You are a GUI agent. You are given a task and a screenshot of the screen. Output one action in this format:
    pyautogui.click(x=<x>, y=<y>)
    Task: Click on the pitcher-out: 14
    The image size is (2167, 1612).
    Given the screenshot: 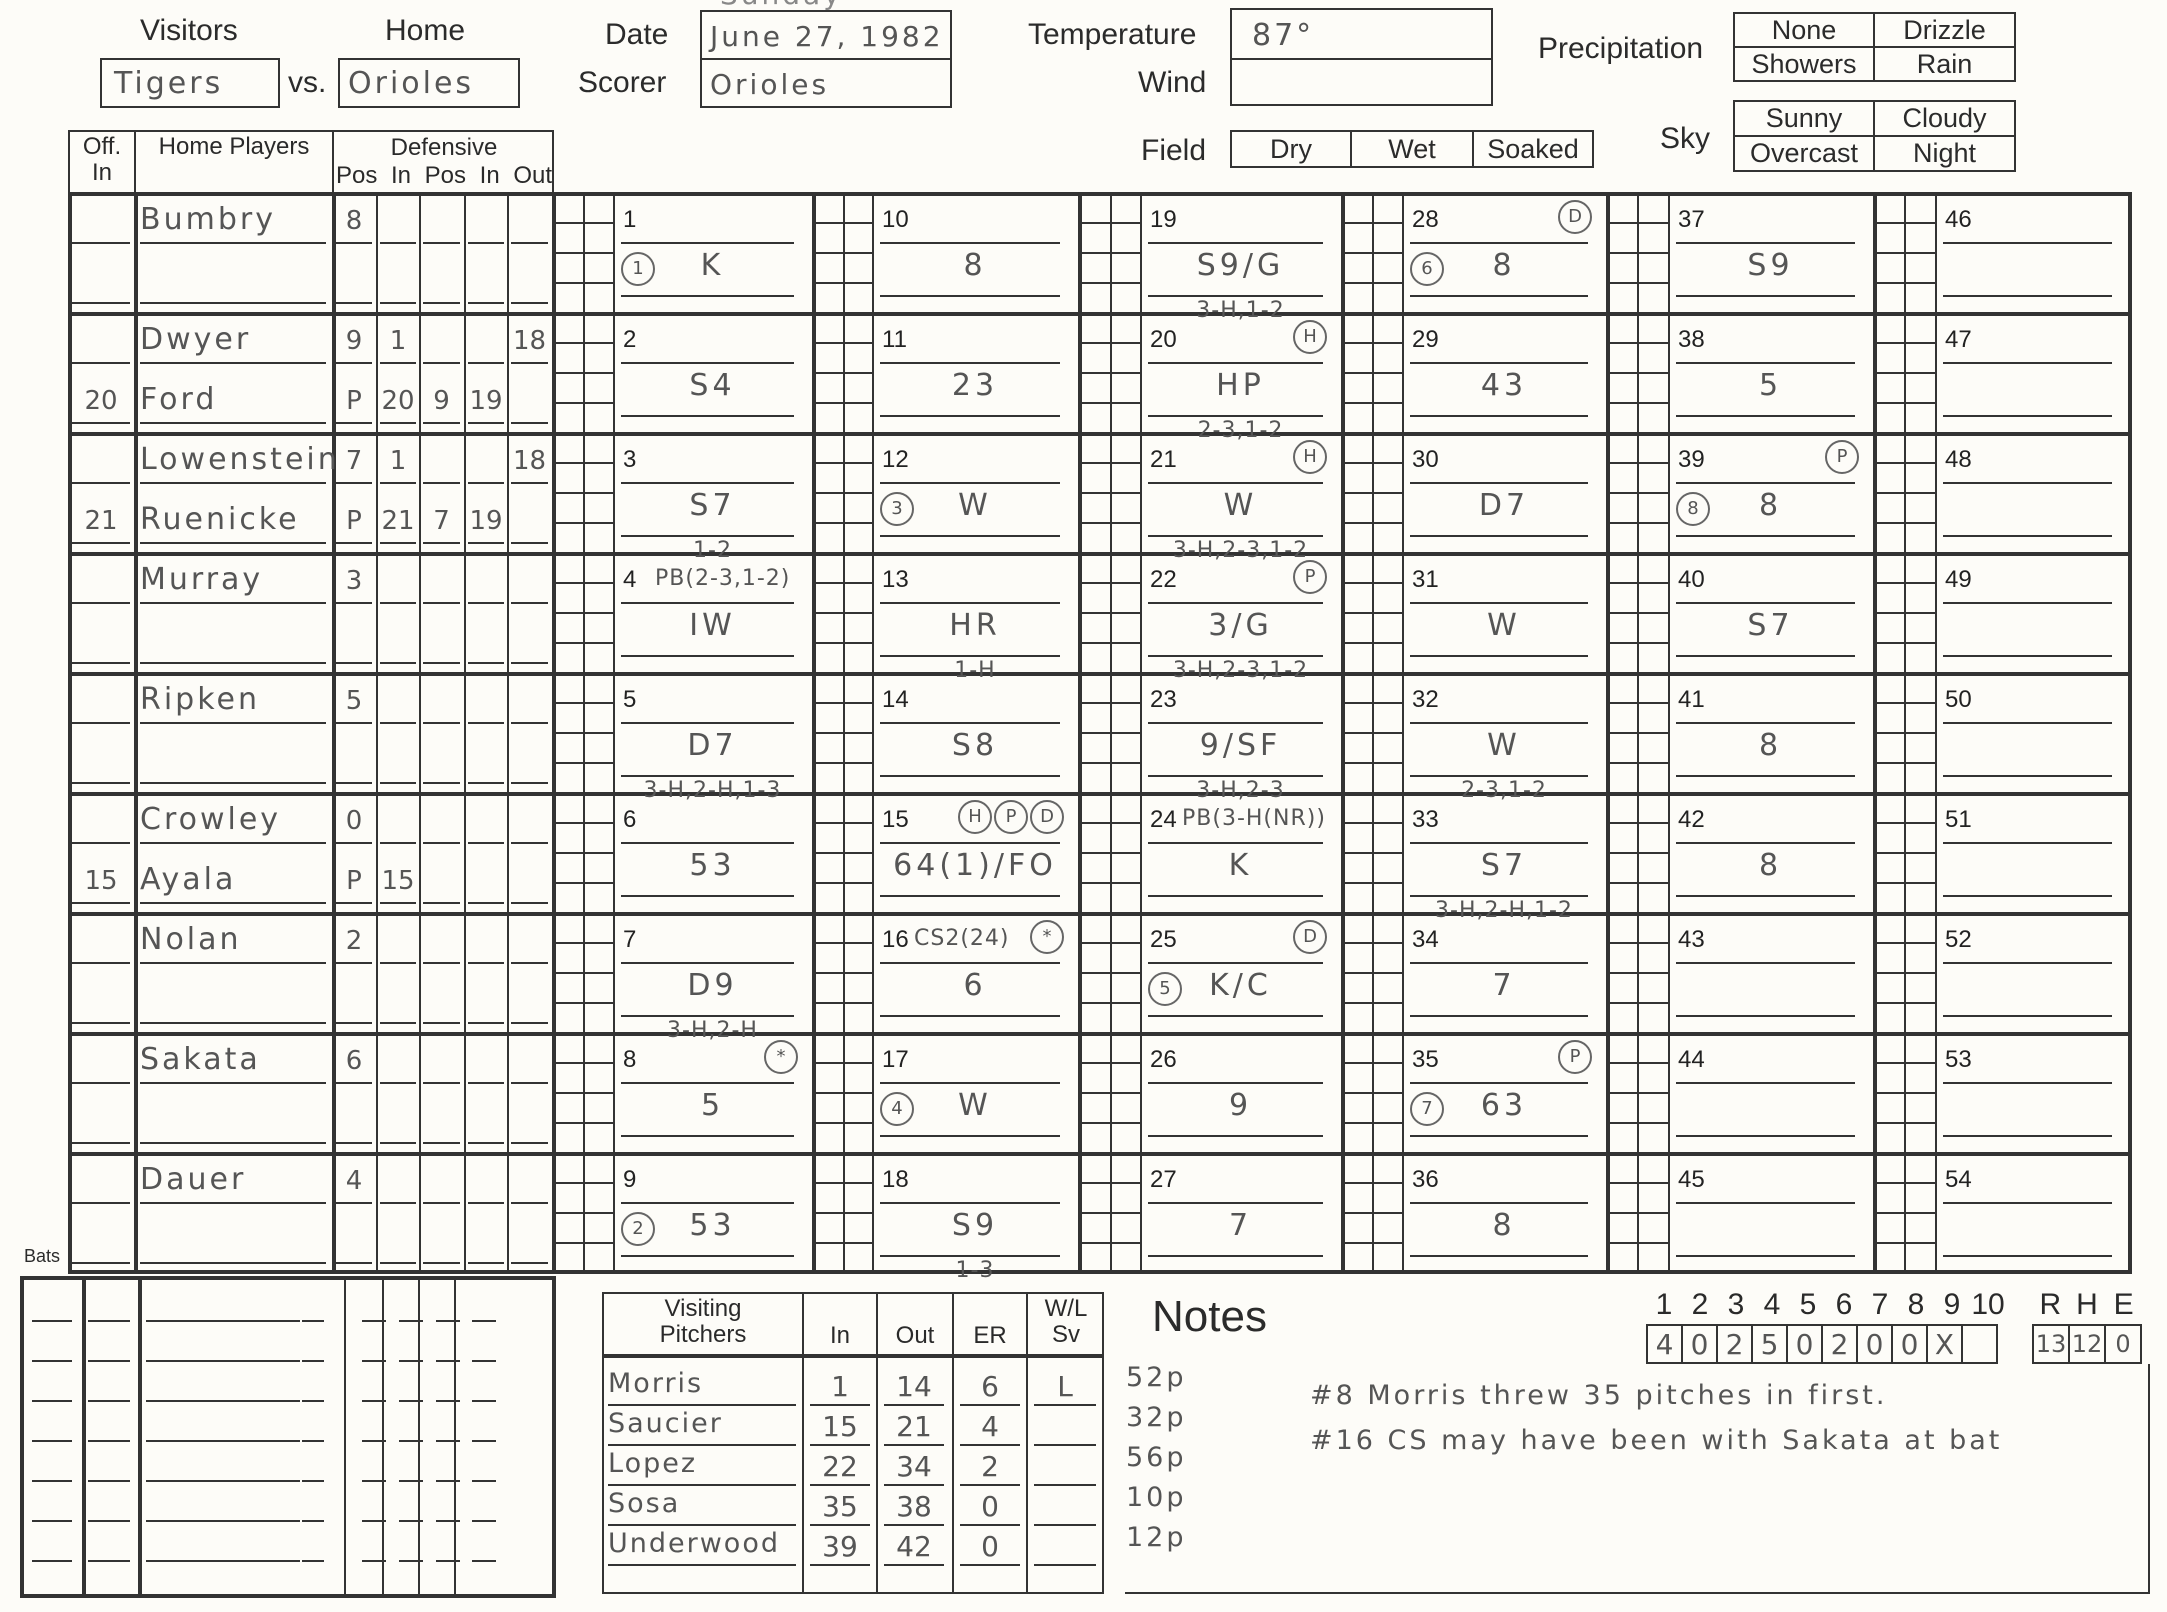 What is the action you would take?
    pyautogui.click(x=914, y=1386)
    